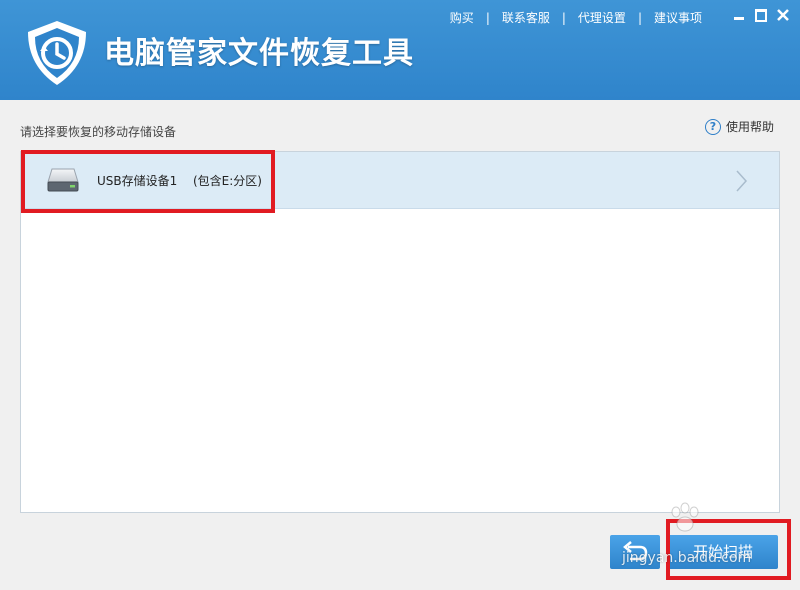 The width and height of the screenshot is (800, 590). What do you see at coordinates (137, 181) in the screenshot?
I see `device-name: USB存储设备1` at bounding box center [137, 181].